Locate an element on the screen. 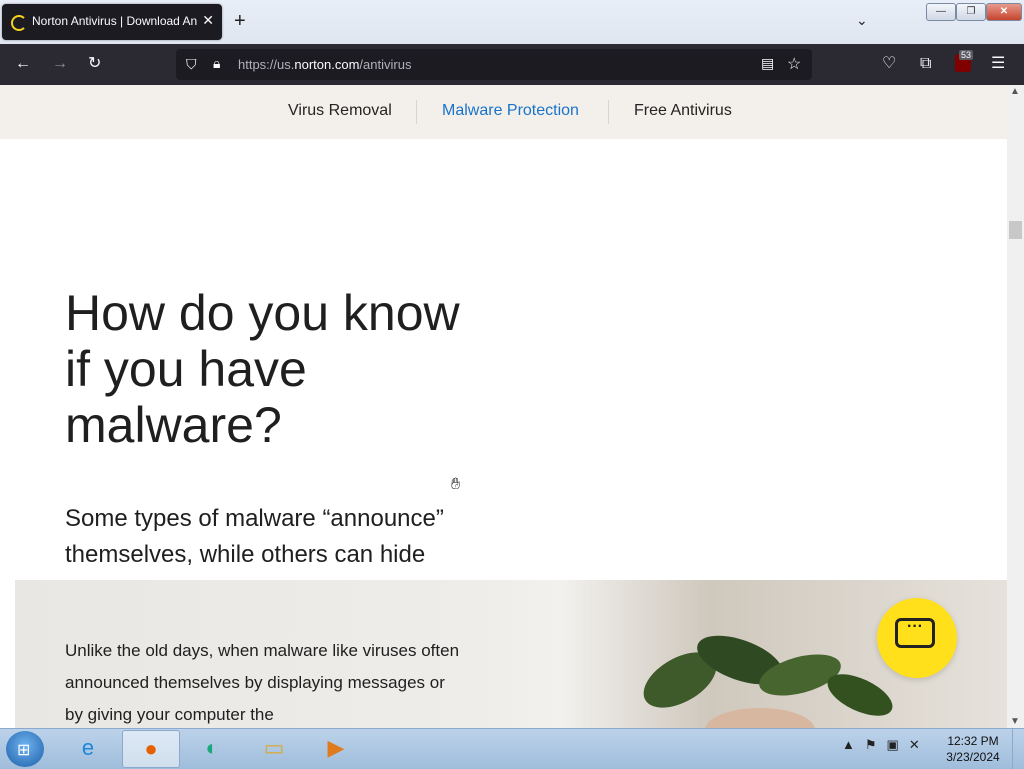  start-button: ⊞ is located at coordinates (25, 749).